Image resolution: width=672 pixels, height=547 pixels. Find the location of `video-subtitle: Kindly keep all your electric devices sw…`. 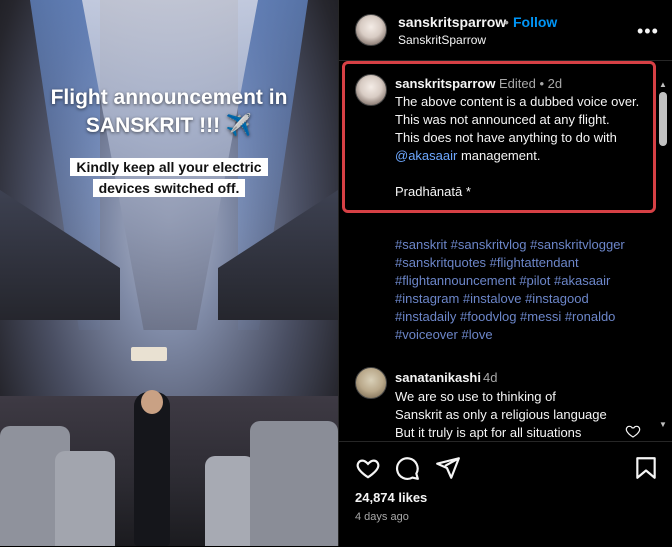

video-subtitle: Kindly keep all your electric devices sw… is located at coordinates (169, 178).